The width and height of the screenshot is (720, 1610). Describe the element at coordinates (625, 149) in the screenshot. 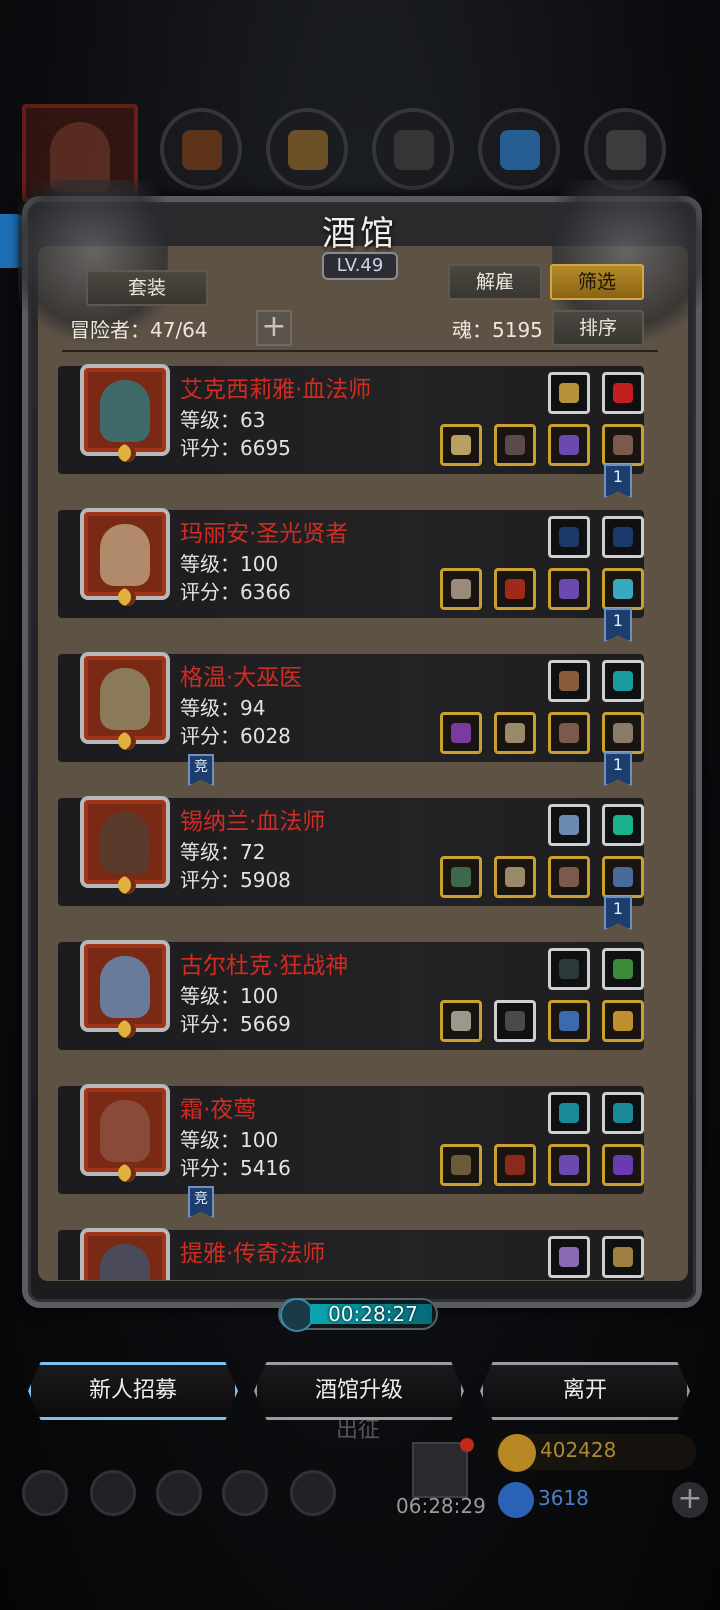

I see `resource-iron-icon` at that location.